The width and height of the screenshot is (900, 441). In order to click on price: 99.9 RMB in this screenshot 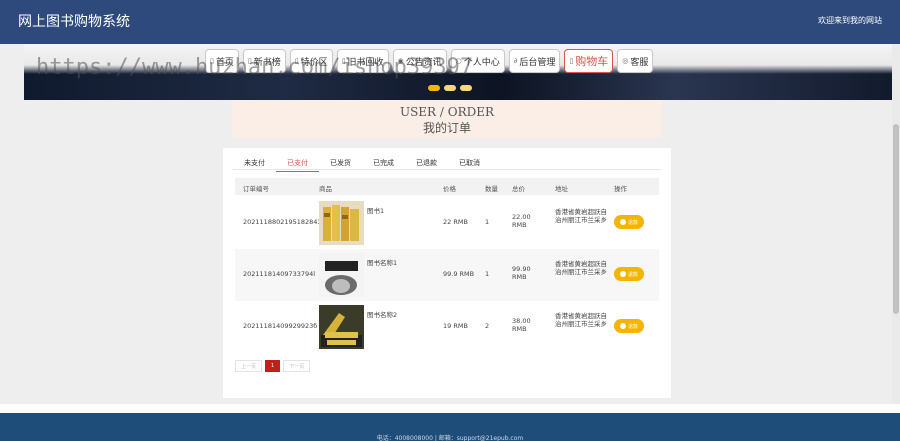, I will do `click(459, 274)`.